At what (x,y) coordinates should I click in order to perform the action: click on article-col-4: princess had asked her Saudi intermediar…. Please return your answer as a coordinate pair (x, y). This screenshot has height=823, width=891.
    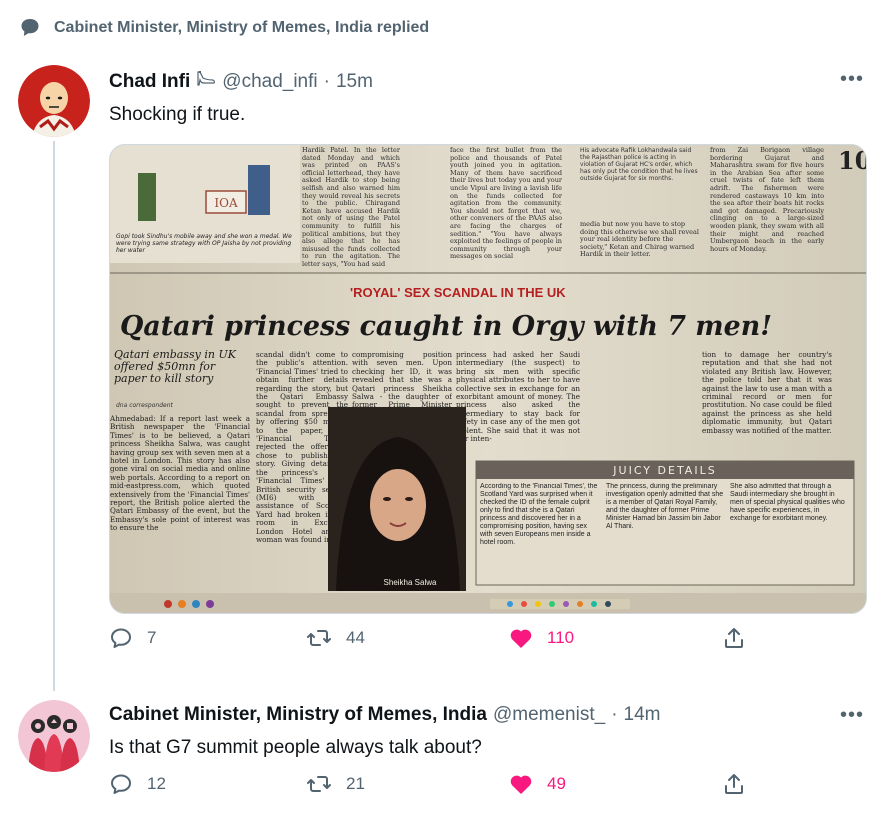
    Looking at the image, I should click on (518, 397).